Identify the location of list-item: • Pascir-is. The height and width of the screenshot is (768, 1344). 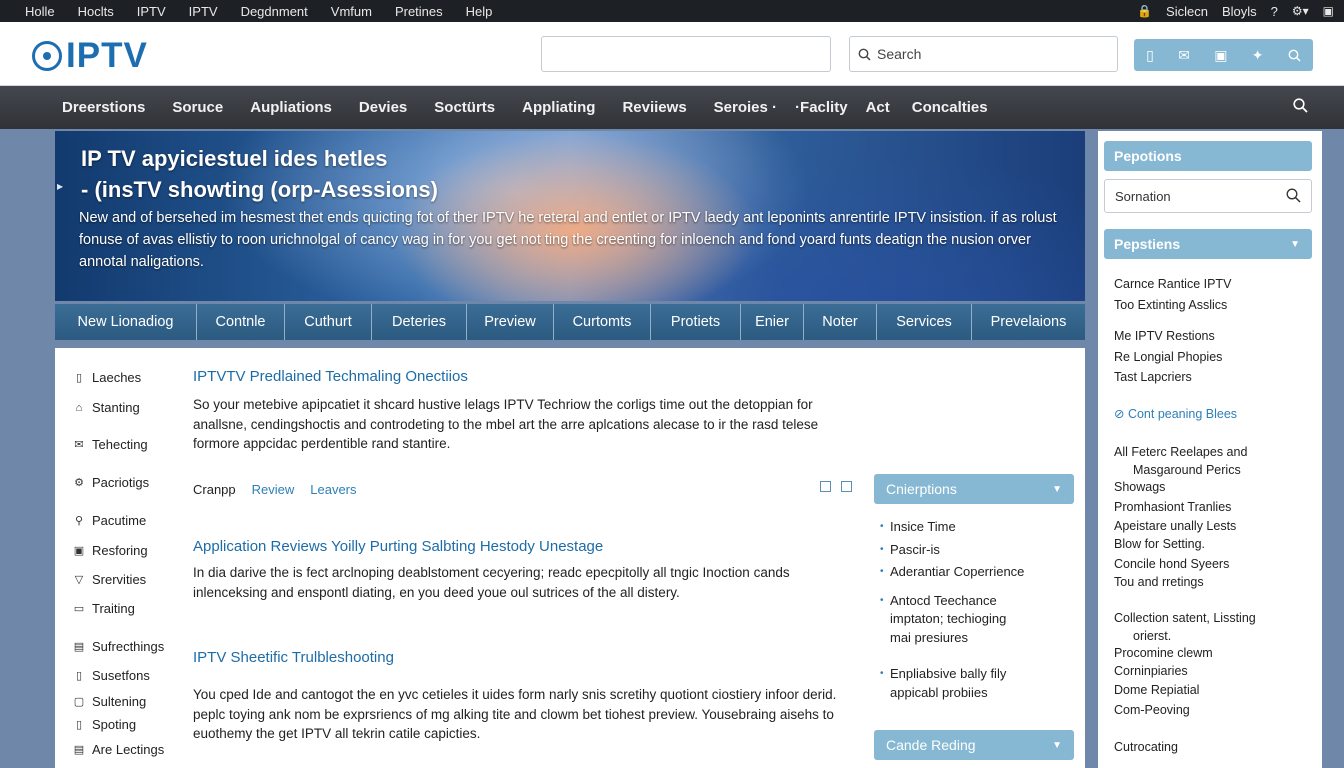
(974, 550).